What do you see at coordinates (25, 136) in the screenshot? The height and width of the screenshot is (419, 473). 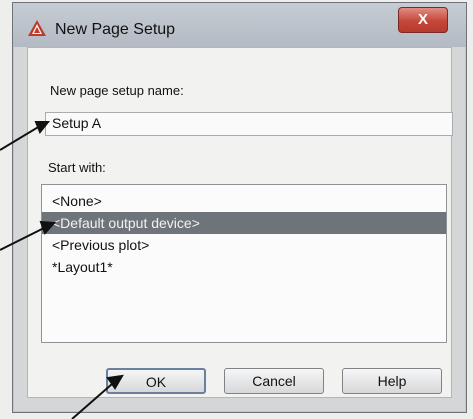 I see `arrow-to-name-input` at bounding box center [25, 136].